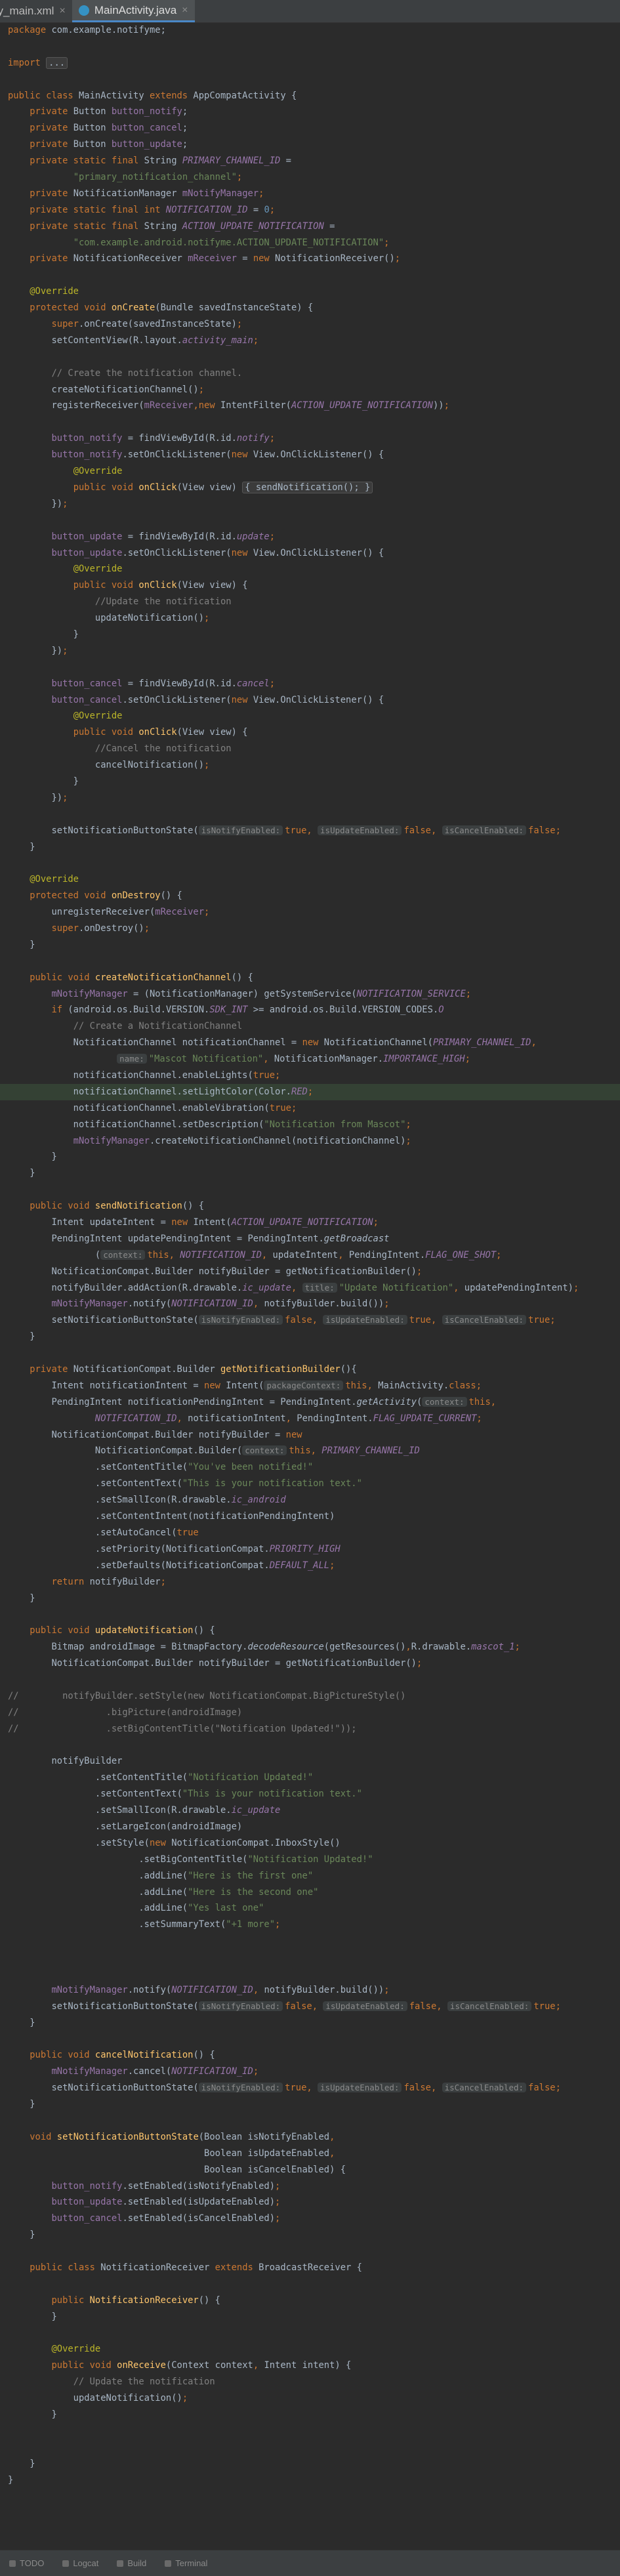  Describe the element at coordinates (310, 2382) in the screenshot. I see `code-line: // Update the notification` at that location.